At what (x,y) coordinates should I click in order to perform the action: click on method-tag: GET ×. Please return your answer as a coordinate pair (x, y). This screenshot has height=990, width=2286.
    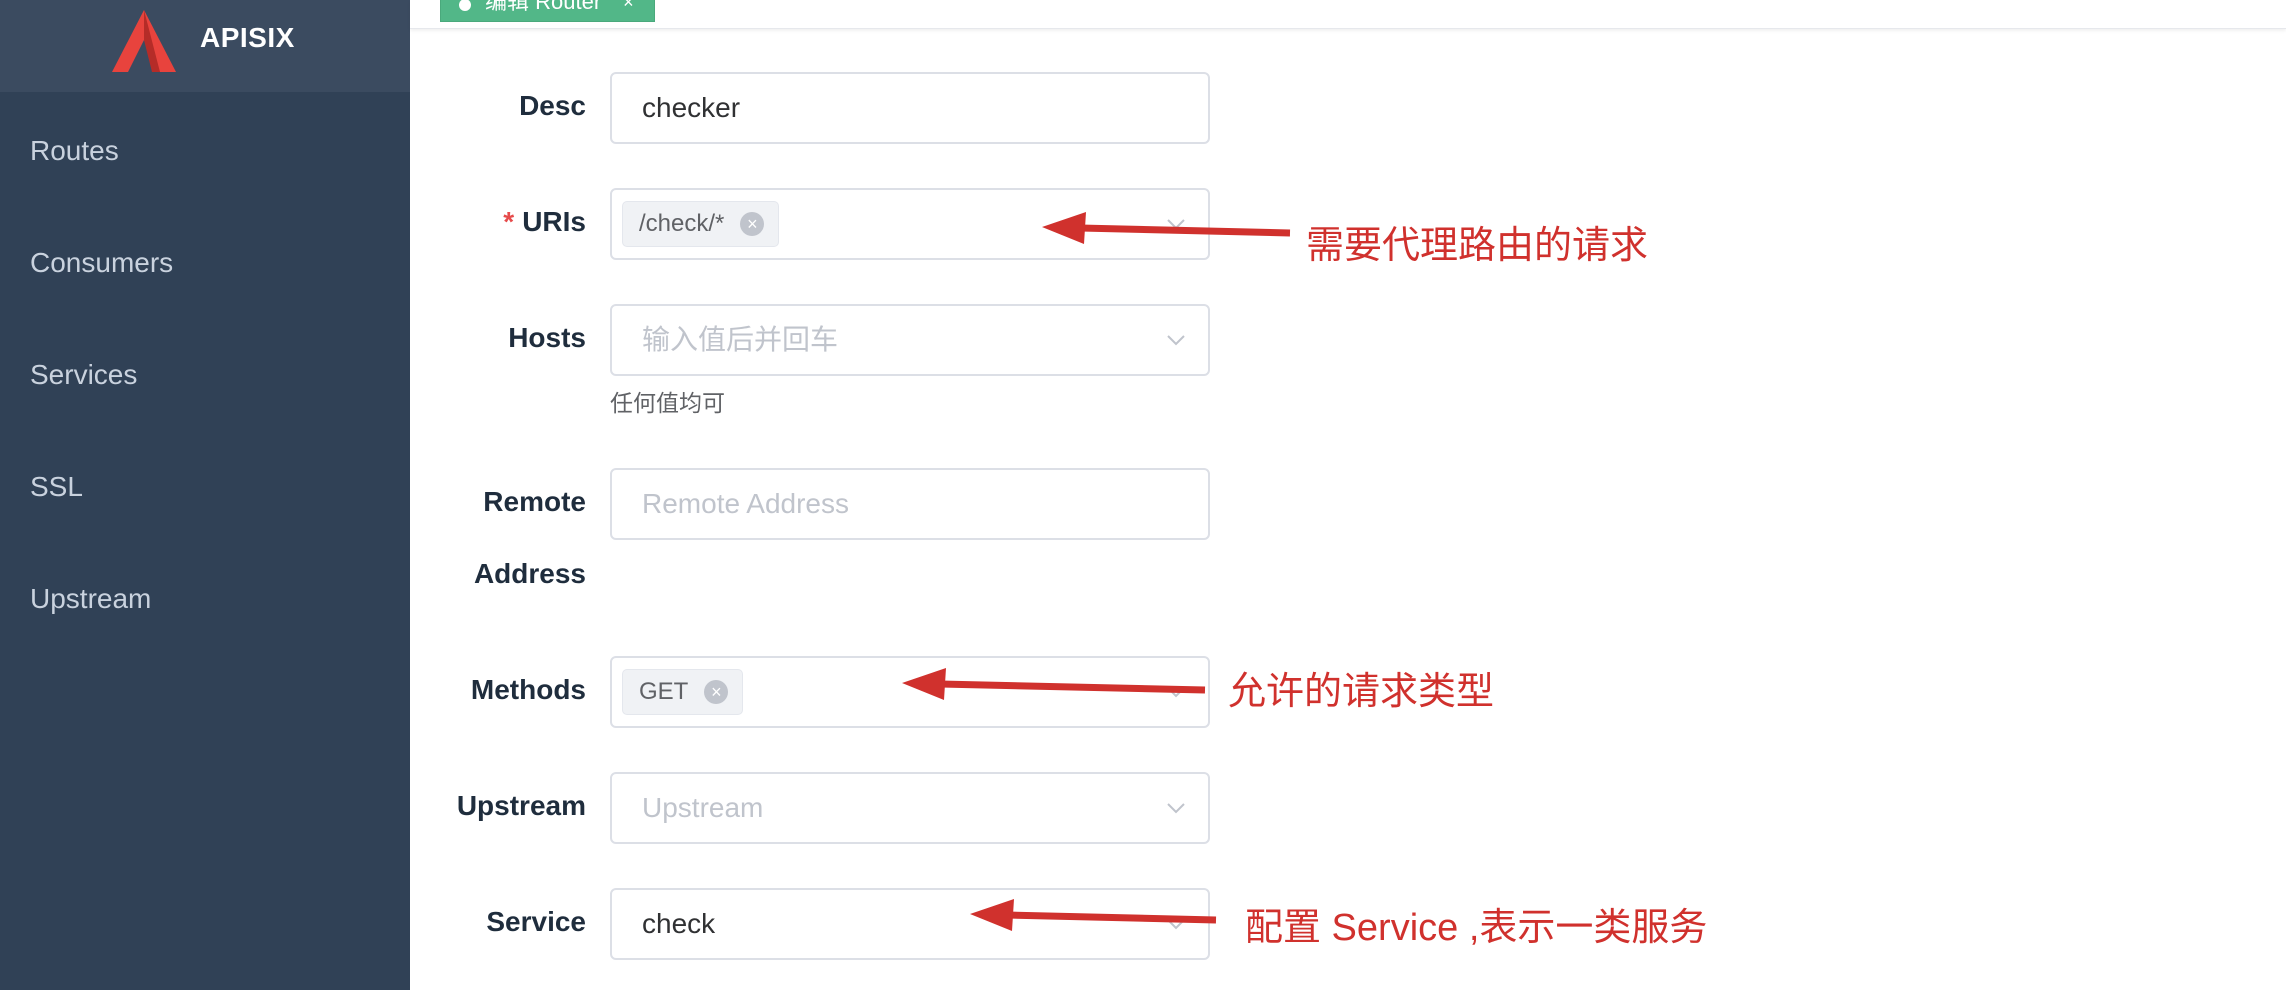
    Looking at the image, I should click on (683, 692).